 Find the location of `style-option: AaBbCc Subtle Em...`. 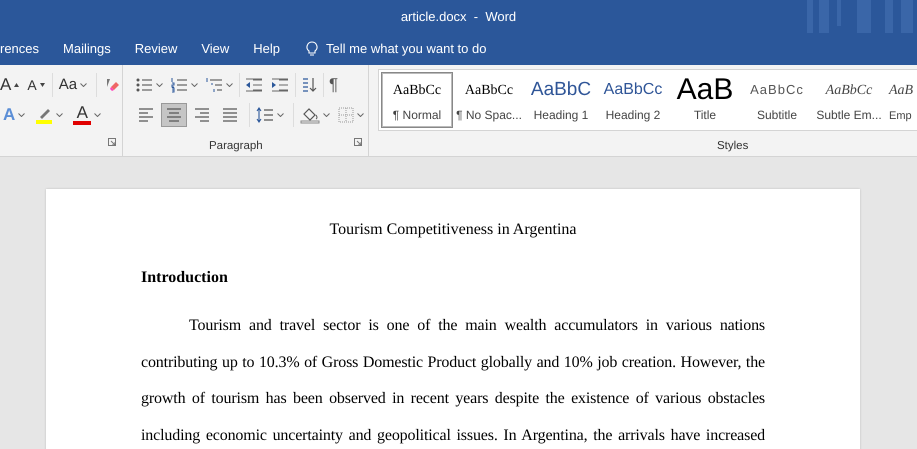

style-option: AaBbCc Subtle Em... is located at coordinates (849, 100).